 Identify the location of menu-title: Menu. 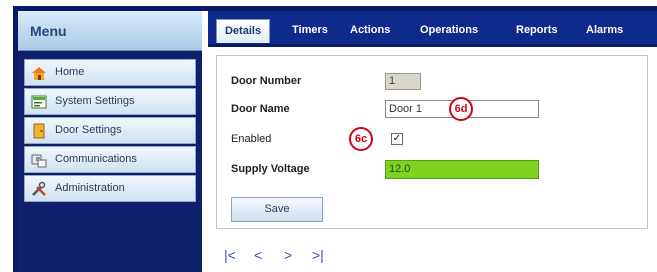
(48, 31).